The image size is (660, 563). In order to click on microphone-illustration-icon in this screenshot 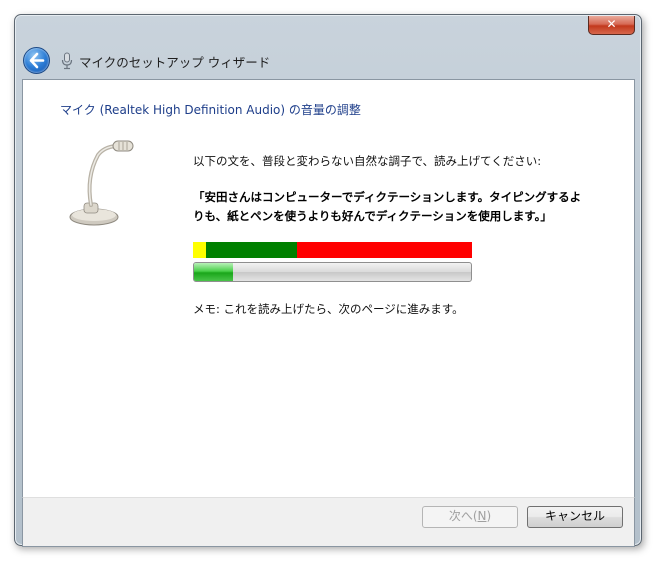, I will do `click(101, 183)`.